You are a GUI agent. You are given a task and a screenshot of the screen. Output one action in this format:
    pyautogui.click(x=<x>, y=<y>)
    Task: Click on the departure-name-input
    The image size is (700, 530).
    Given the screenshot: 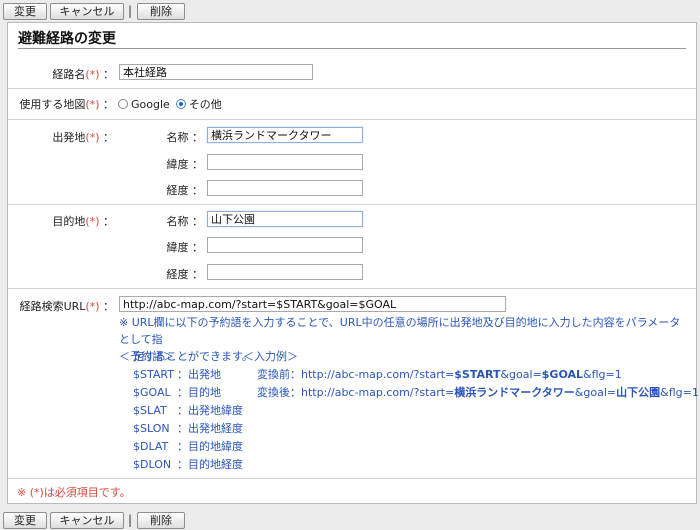 What is the action you would take?
    pyautogui.click(x=285, y=135)
    